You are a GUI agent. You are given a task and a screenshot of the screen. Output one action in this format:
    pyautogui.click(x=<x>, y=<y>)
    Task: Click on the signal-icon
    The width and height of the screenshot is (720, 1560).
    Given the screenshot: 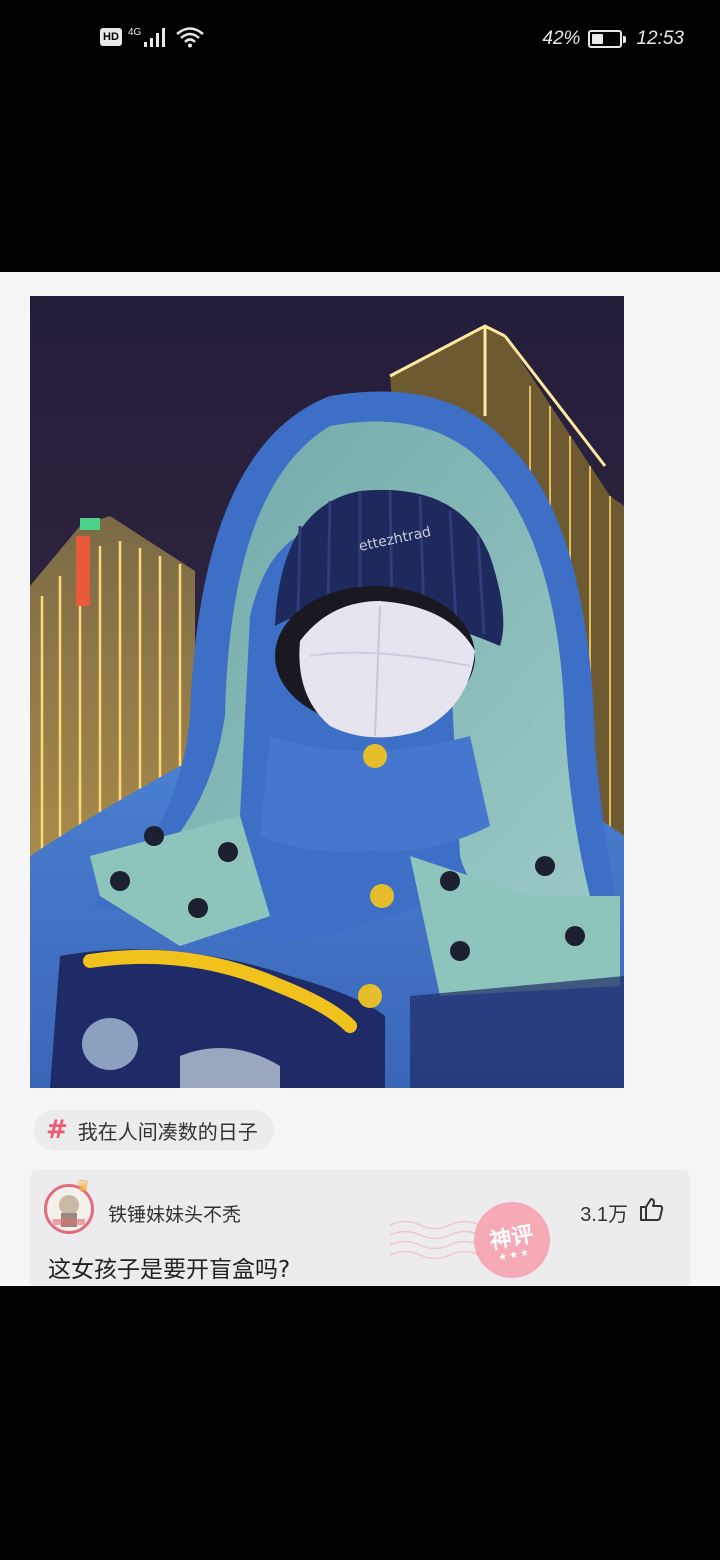 What is the action you would take?
    pyautogui.click(x=155, y=37)
    